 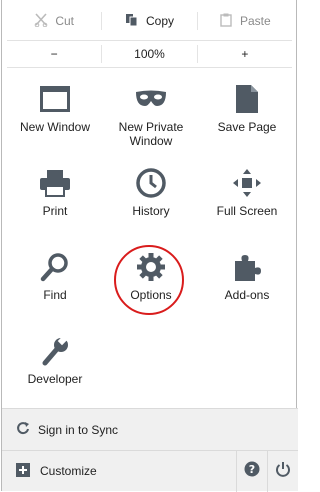 I want to click on help-icon: ?, so click(x=252, y=471).